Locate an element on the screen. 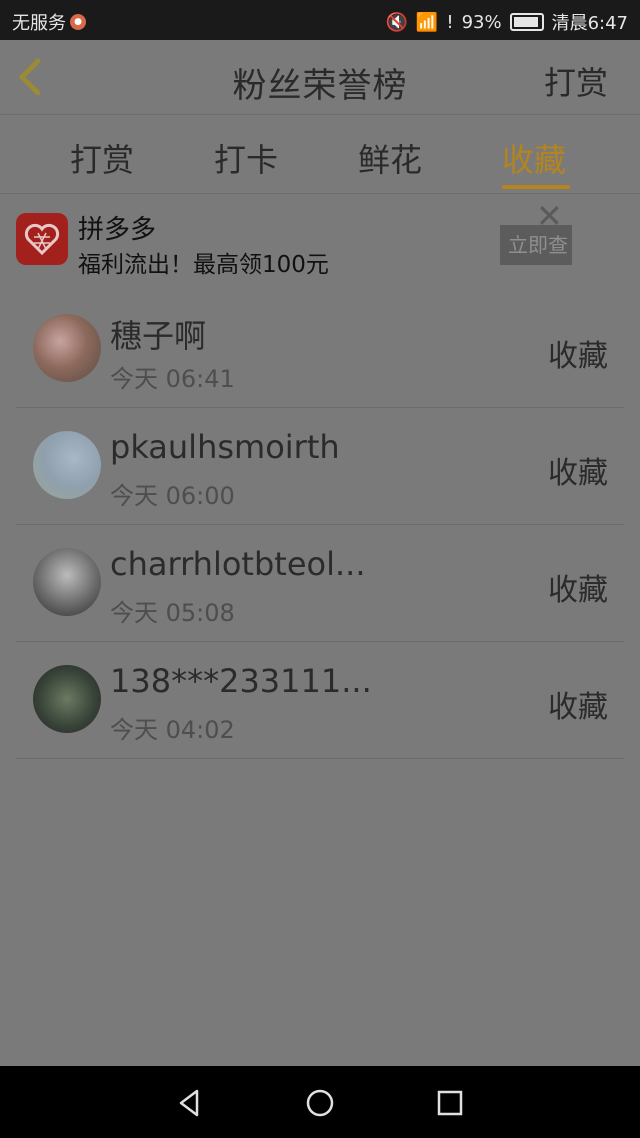 The image size is (640, 1138). system-nav-bar is located at coordinates (320, 1102).